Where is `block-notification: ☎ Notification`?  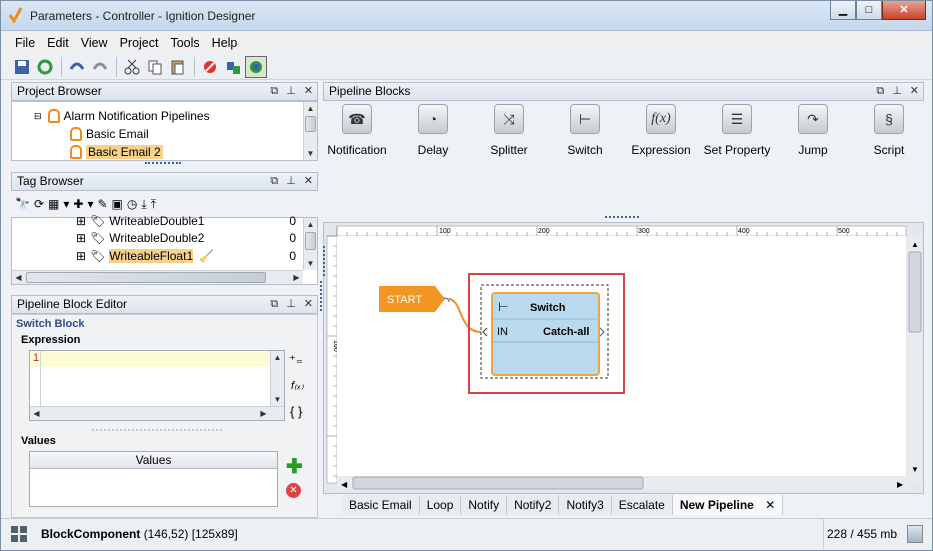 block-notification: ☎ Notification is located at coordinates (357, 130).